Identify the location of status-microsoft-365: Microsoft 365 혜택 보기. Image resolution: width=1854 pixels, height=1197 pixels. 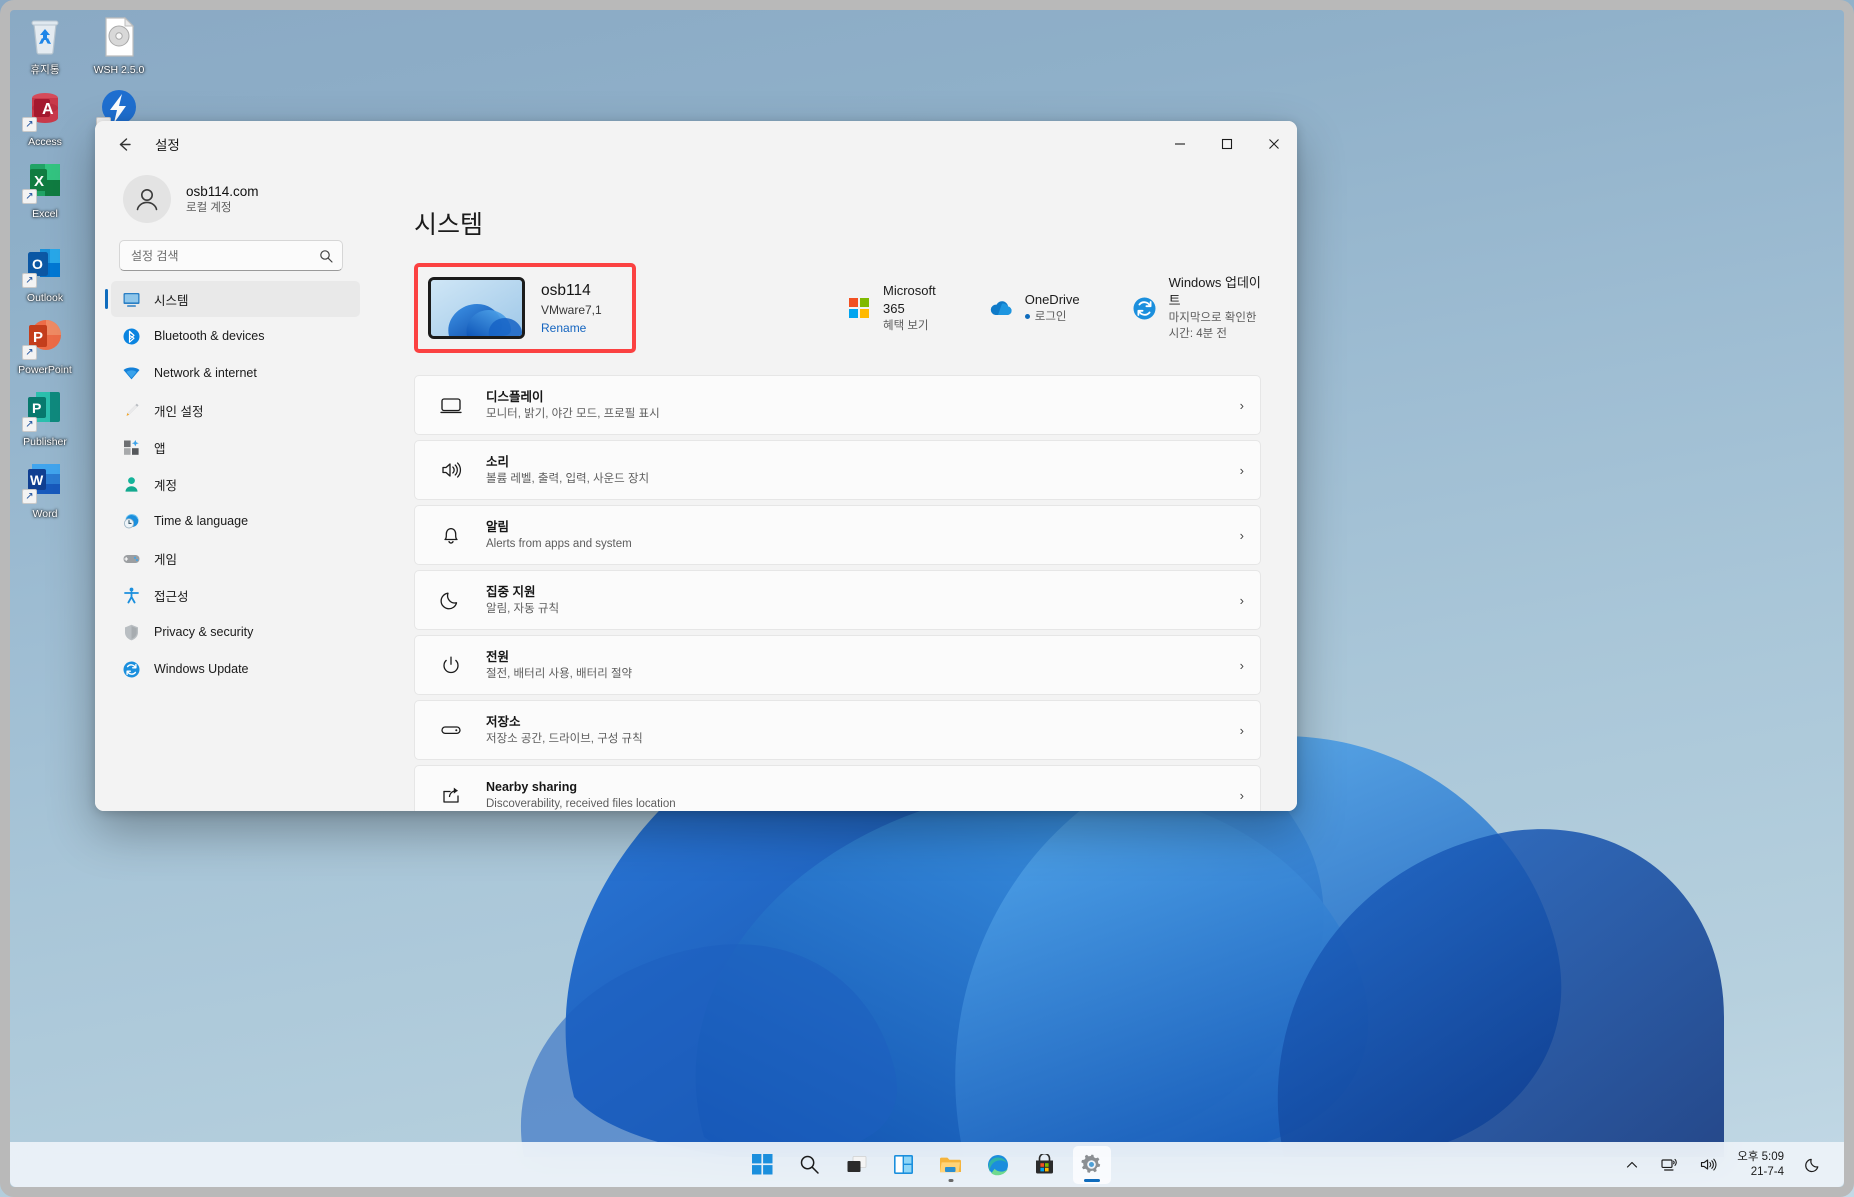
(891, 308).